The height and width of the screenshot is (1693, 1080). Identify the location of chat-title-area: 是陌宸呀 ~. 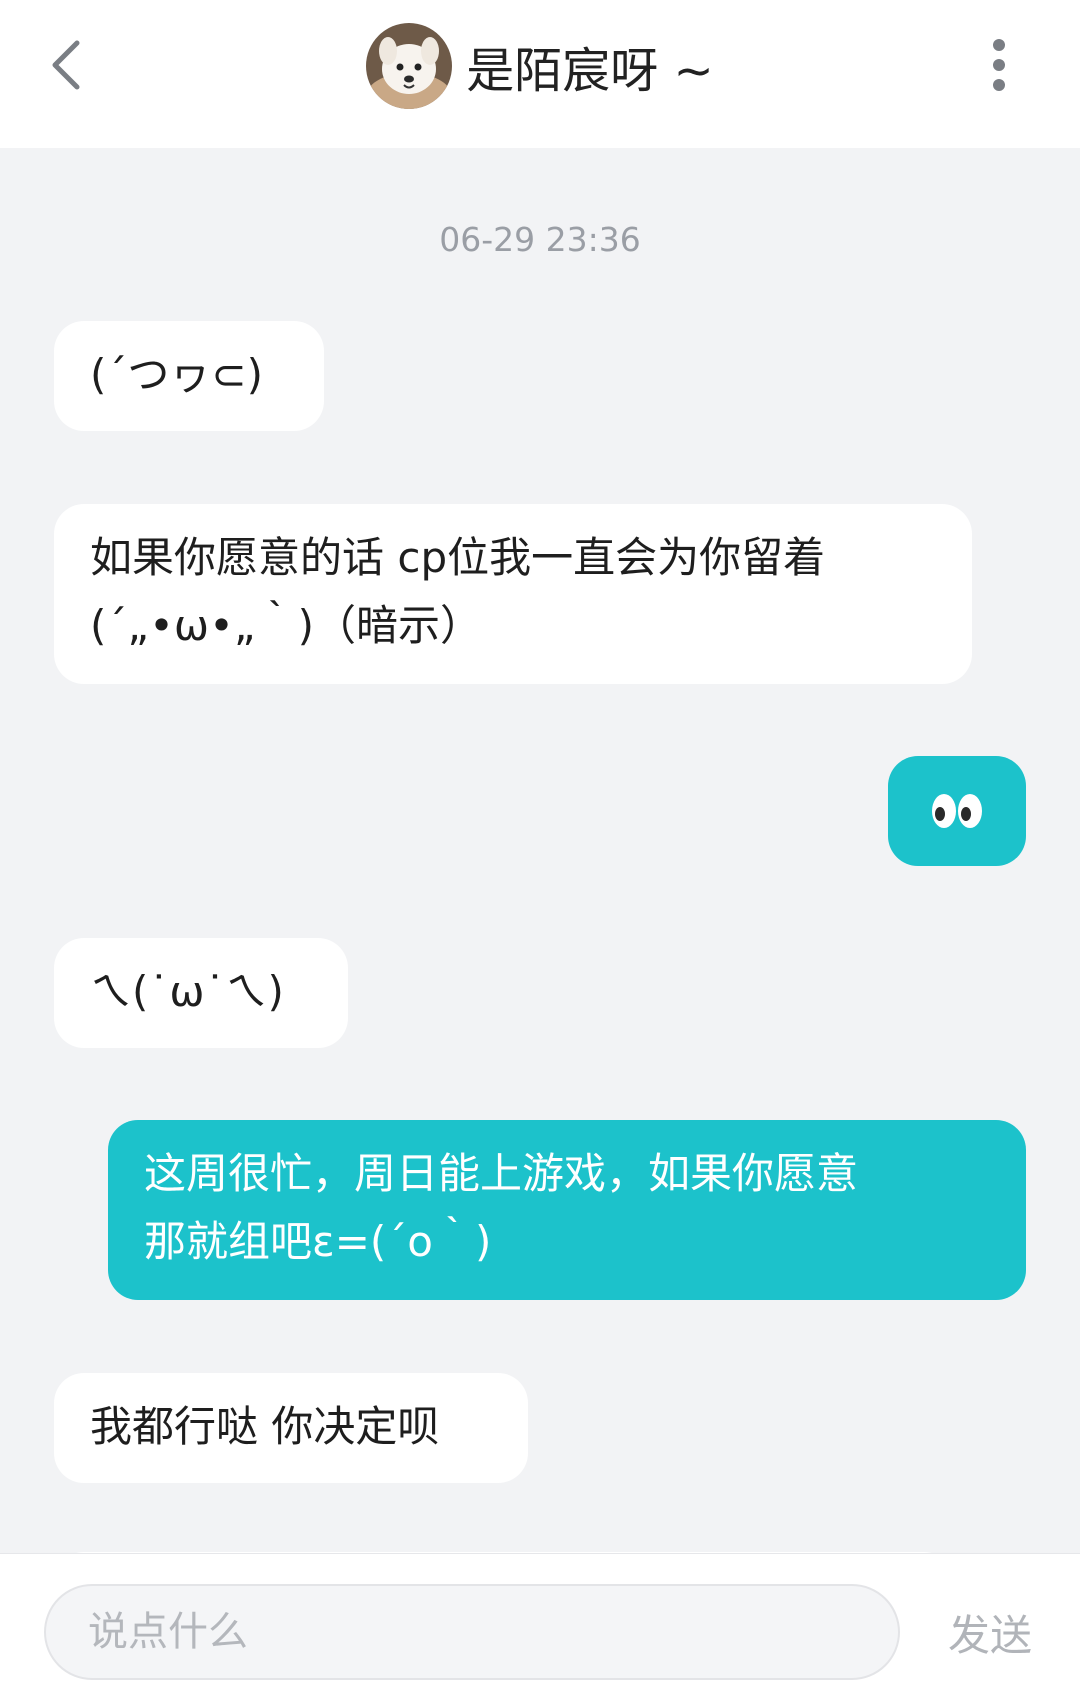
(540, 66).